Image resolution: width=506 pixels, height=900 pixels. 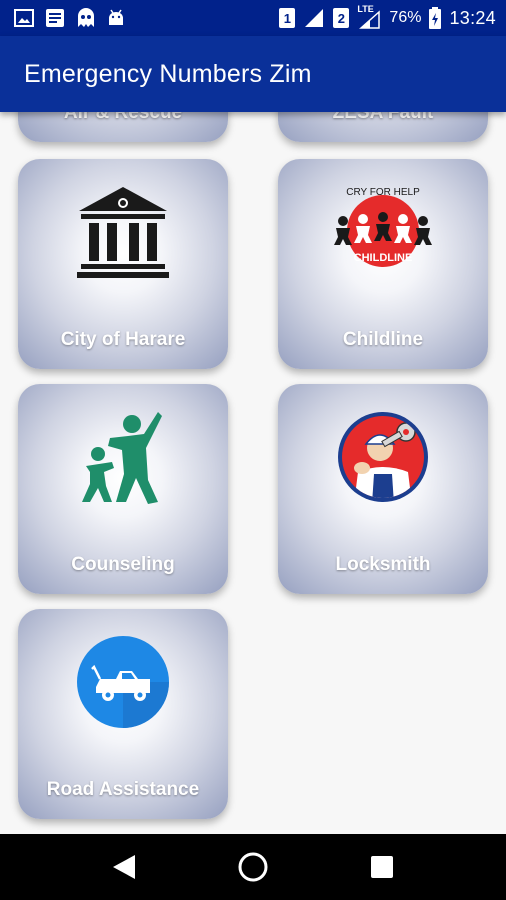 What do you see at coordinates (387, 16) in the screenshot?
I see `system-icons: 1 2 LTE 76% 13:24` at bounding box center [387, 16].